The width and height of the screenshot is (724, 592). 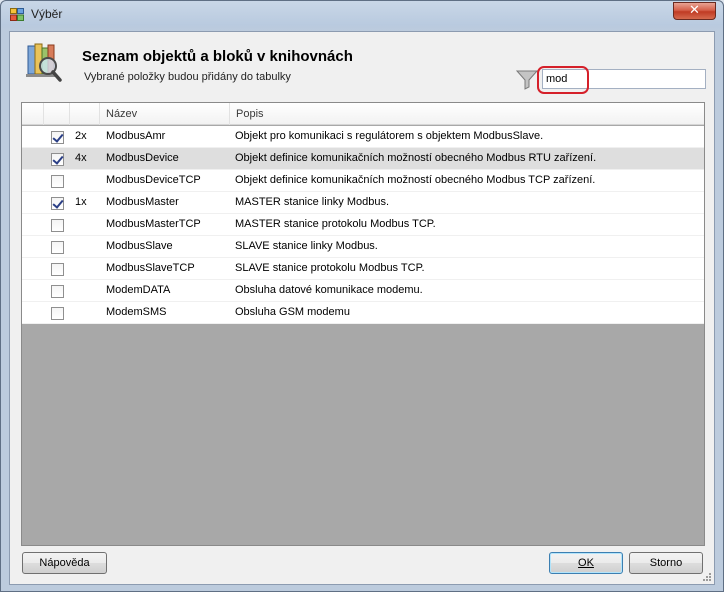 What do you see at coordinates (335, 224) in the screenshot?
I see `row-description: MASTER stanice protokolu Modbus TCP.` at bounding box center [335, 224].